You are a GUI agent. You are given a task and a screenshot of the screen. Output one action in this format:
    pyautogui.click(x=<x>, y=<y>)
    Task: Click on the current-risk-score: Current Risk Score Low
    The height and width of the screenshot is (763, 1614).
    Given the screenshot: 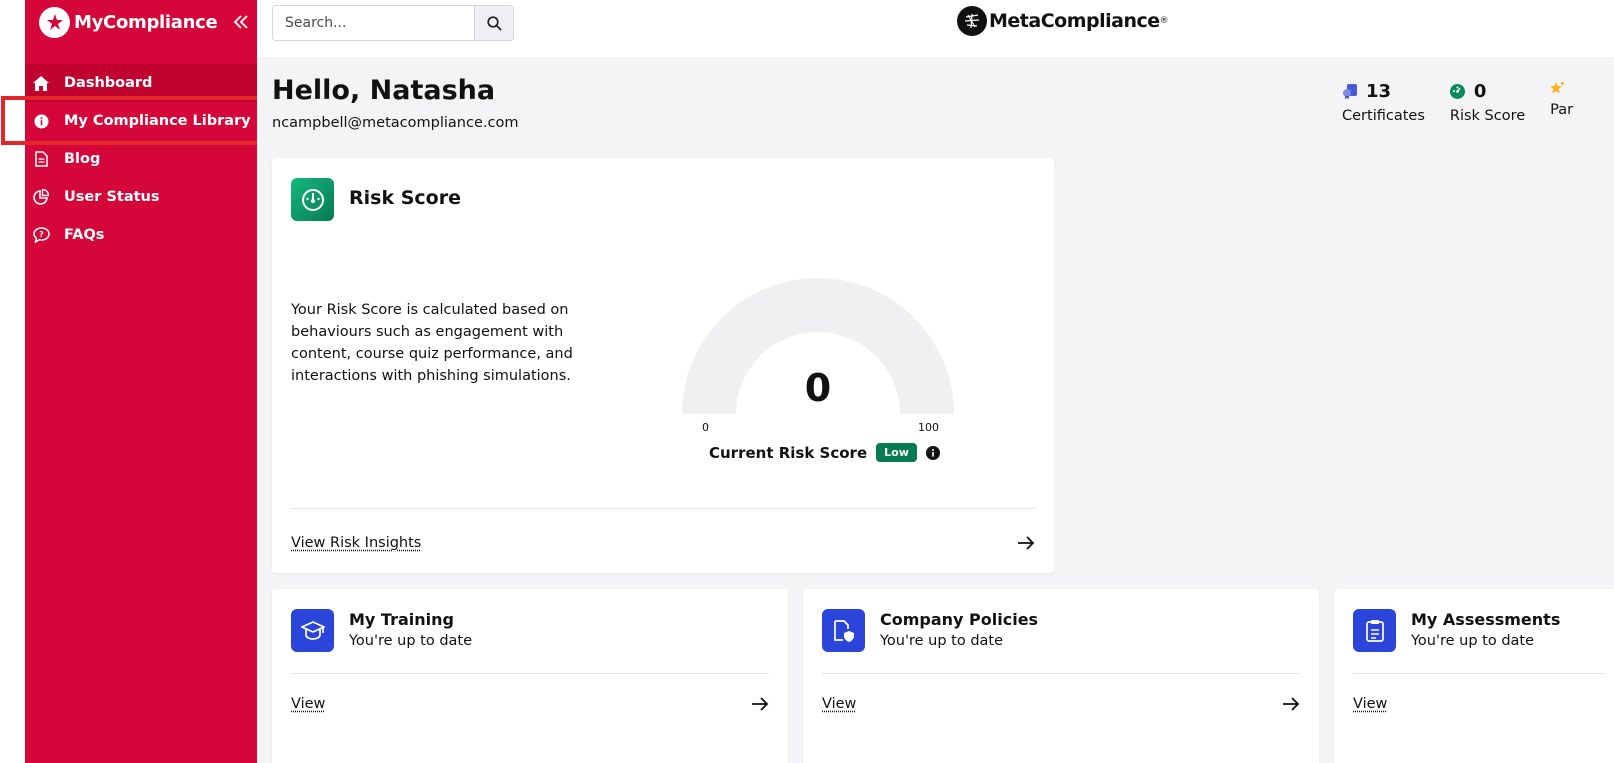 What is the action you would take?
    pyautogui.click(x=825, y=452)
    